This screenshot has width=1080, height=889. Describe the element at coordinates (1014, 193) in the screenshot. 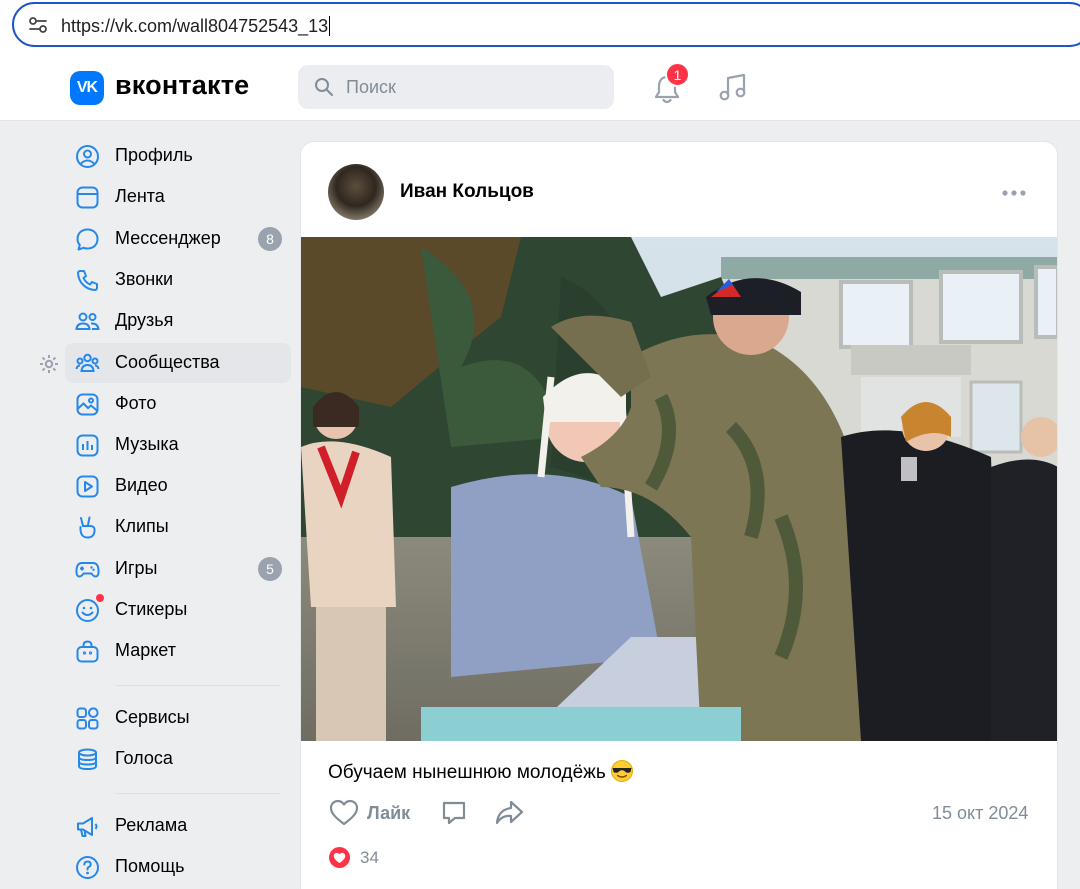

I see `more-options-icon` at that location.